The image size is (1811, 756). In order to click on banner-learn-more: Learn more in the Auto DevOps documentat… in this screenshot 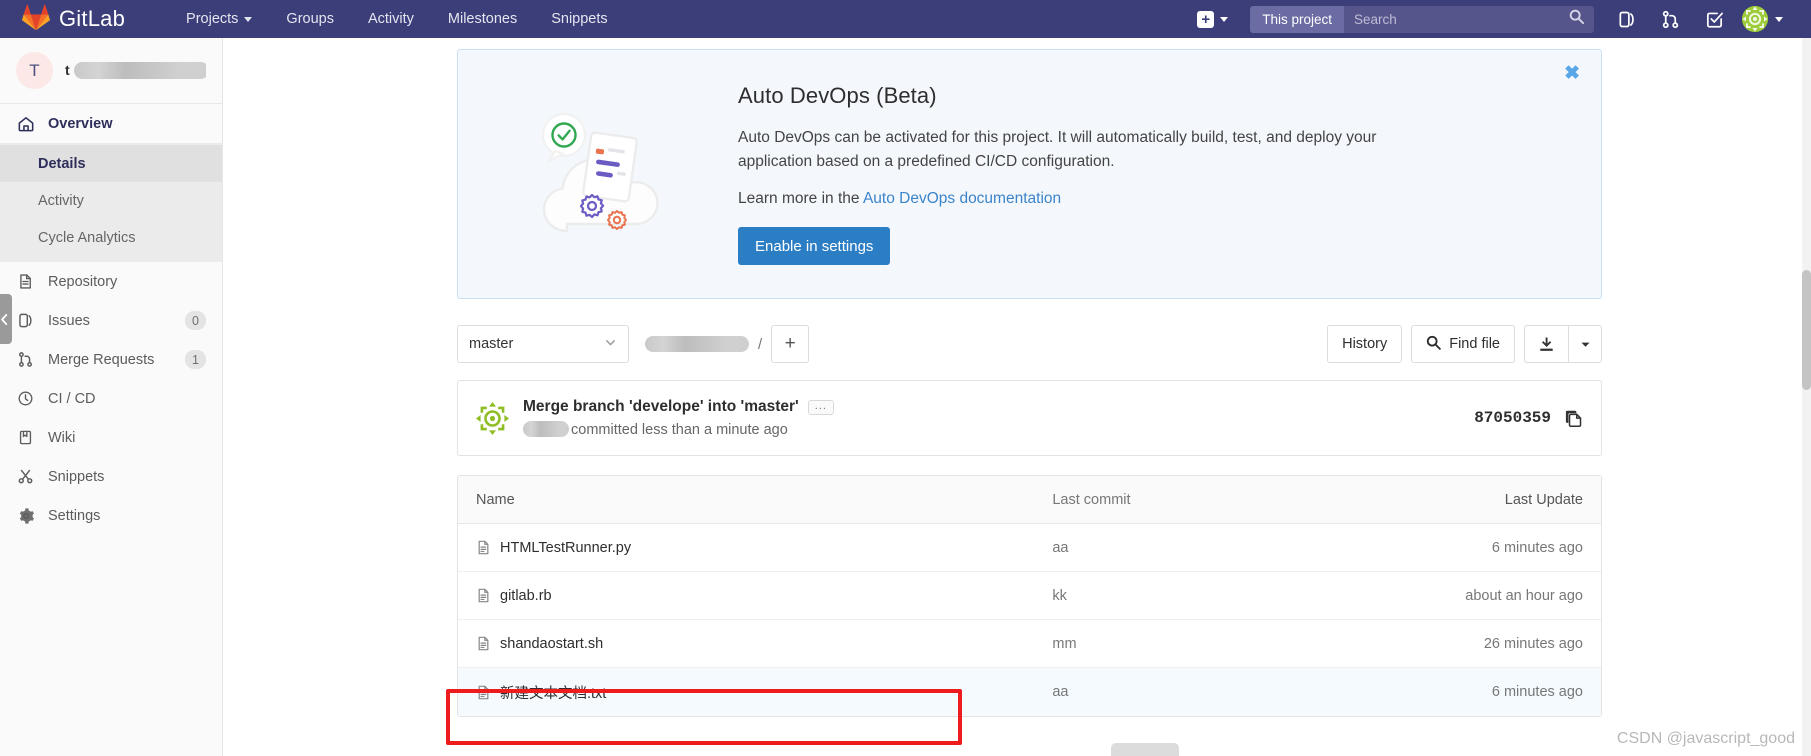, I will do `click(1140, 199)`.